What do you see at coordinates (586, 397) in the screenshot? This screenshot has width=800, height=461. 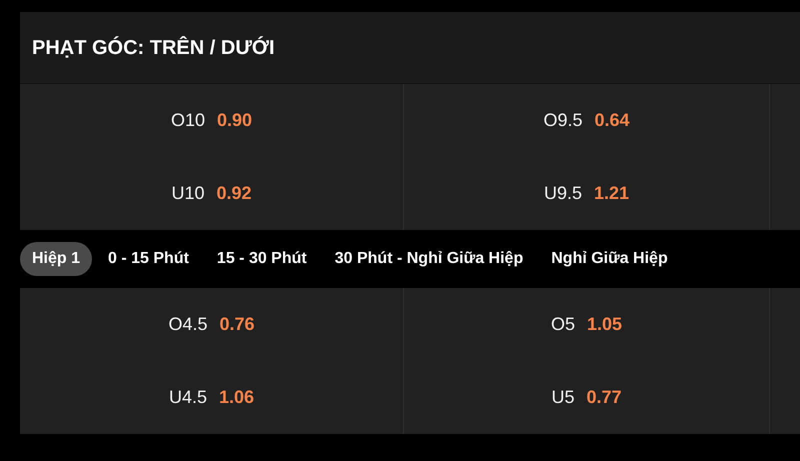 I see `odds-button: U5 0.77` at bounding box center [586, 397].